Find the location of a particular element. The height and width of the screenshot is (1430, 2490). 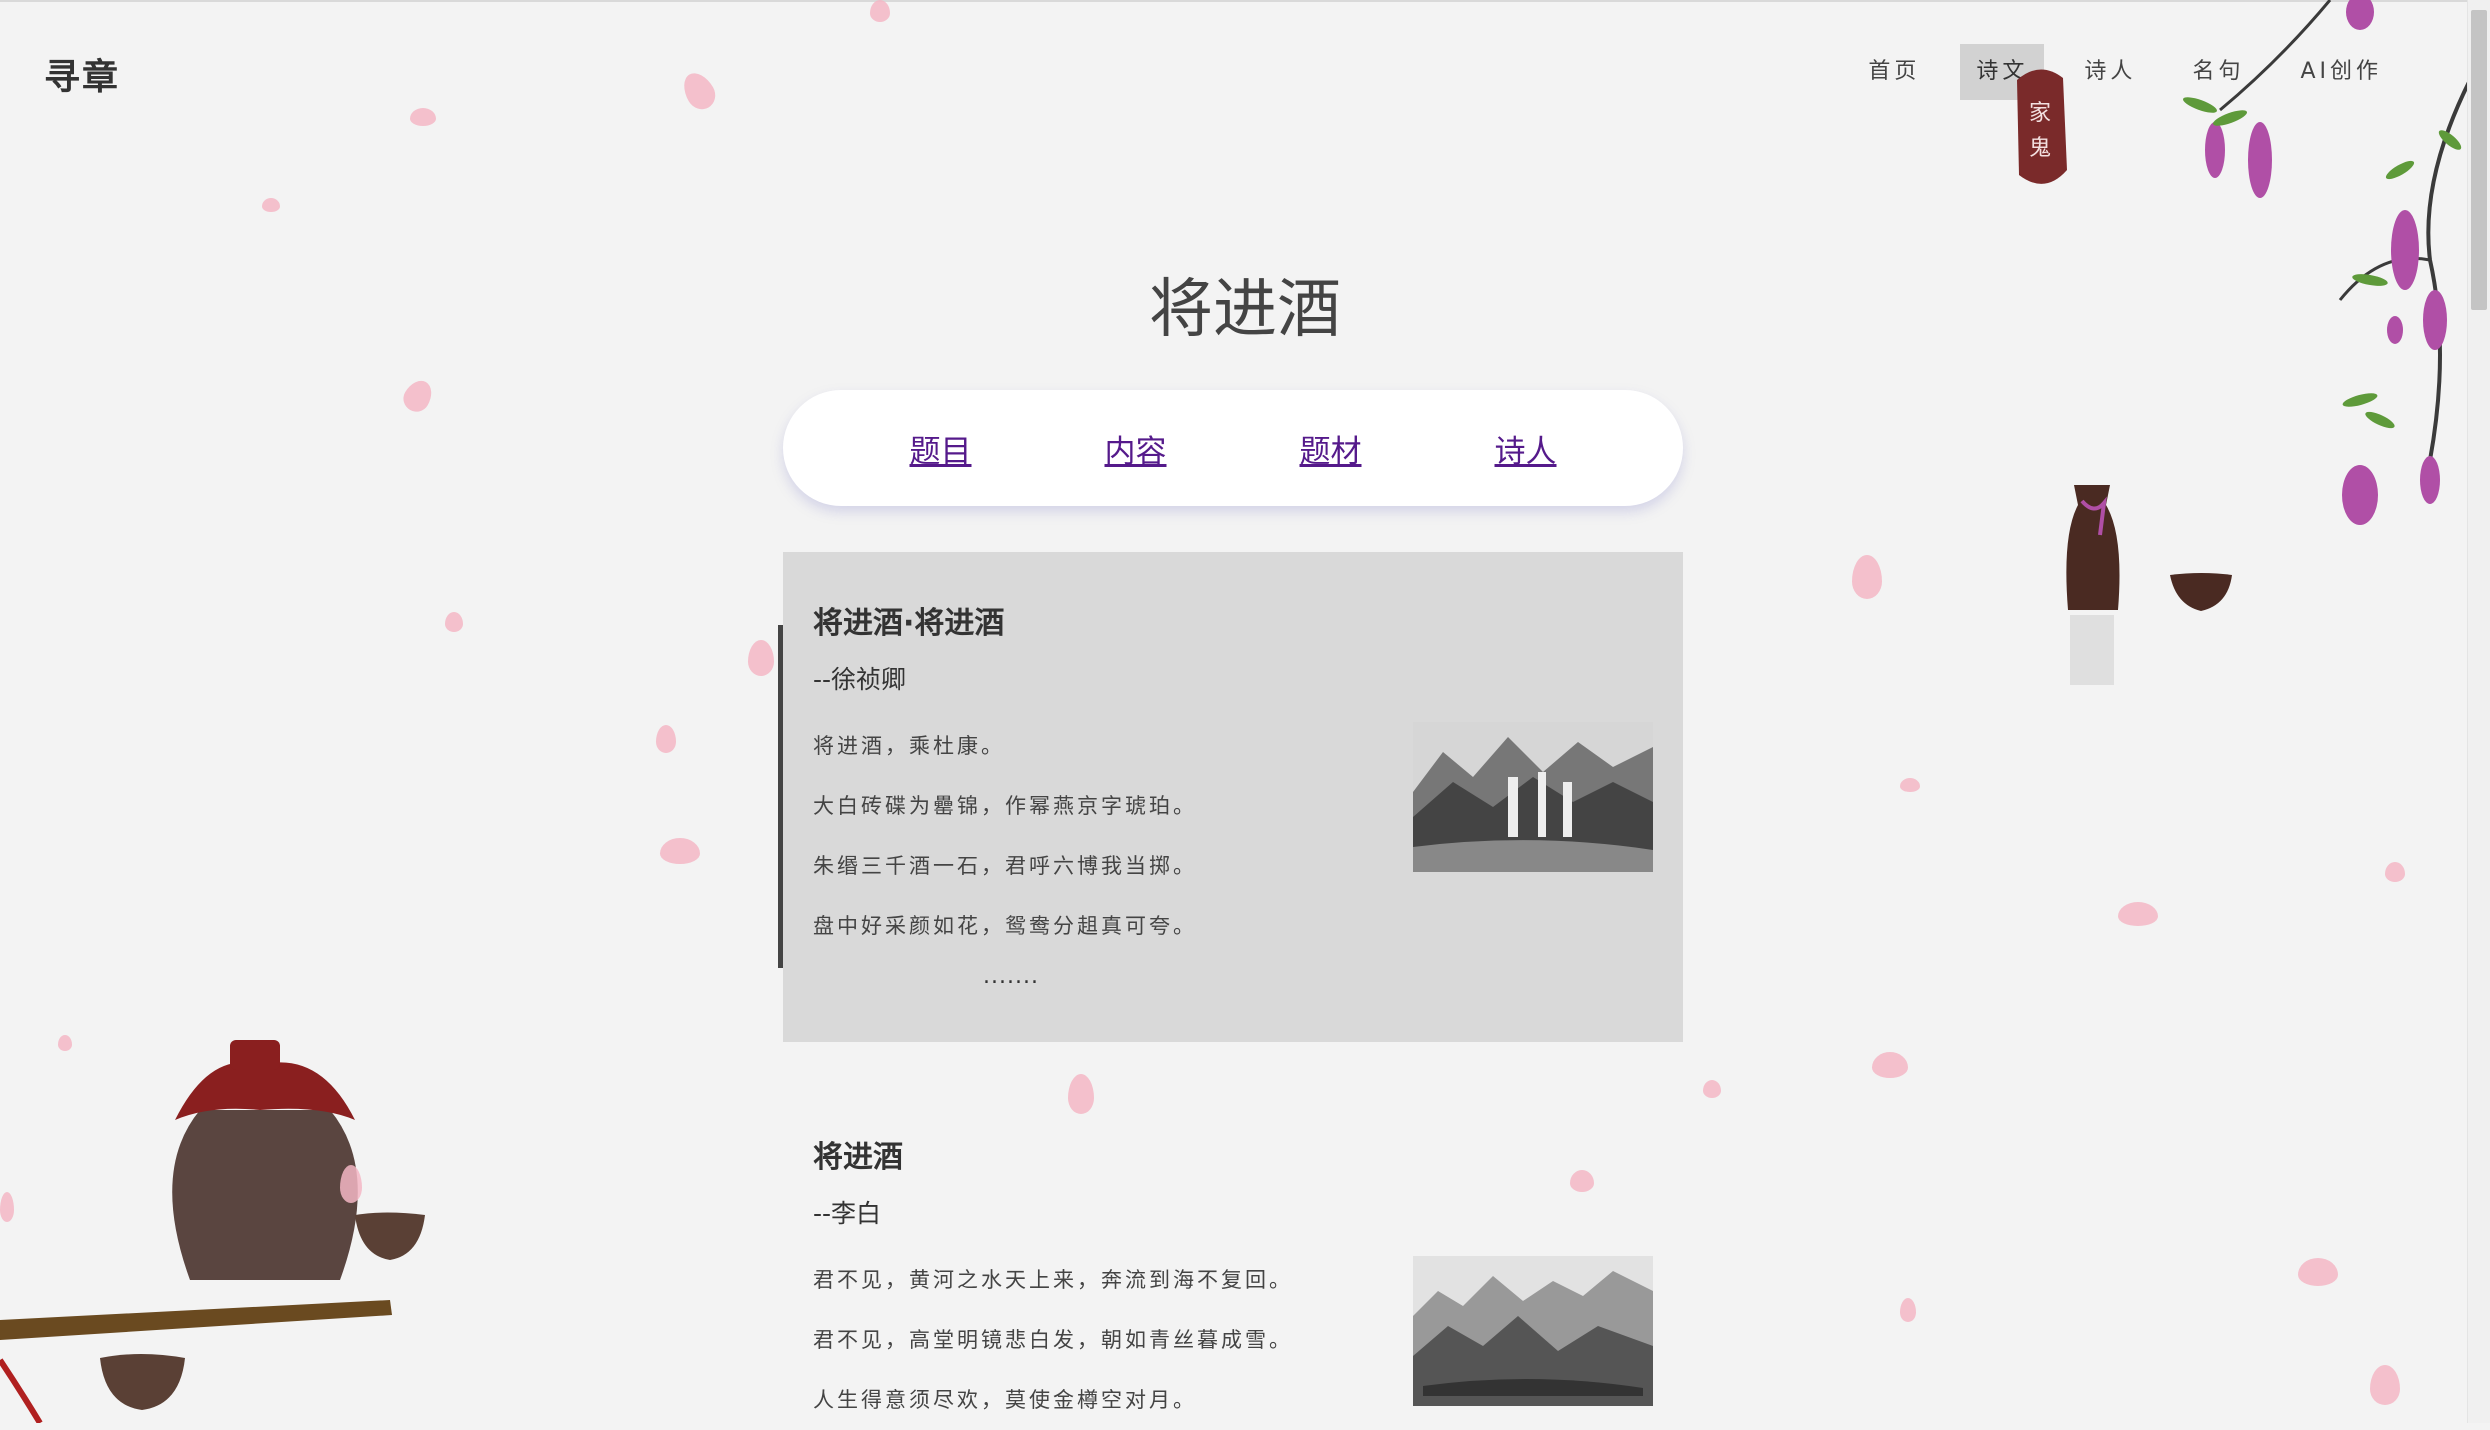

site-logo: 寻章 is located at coordinates (82, 74).